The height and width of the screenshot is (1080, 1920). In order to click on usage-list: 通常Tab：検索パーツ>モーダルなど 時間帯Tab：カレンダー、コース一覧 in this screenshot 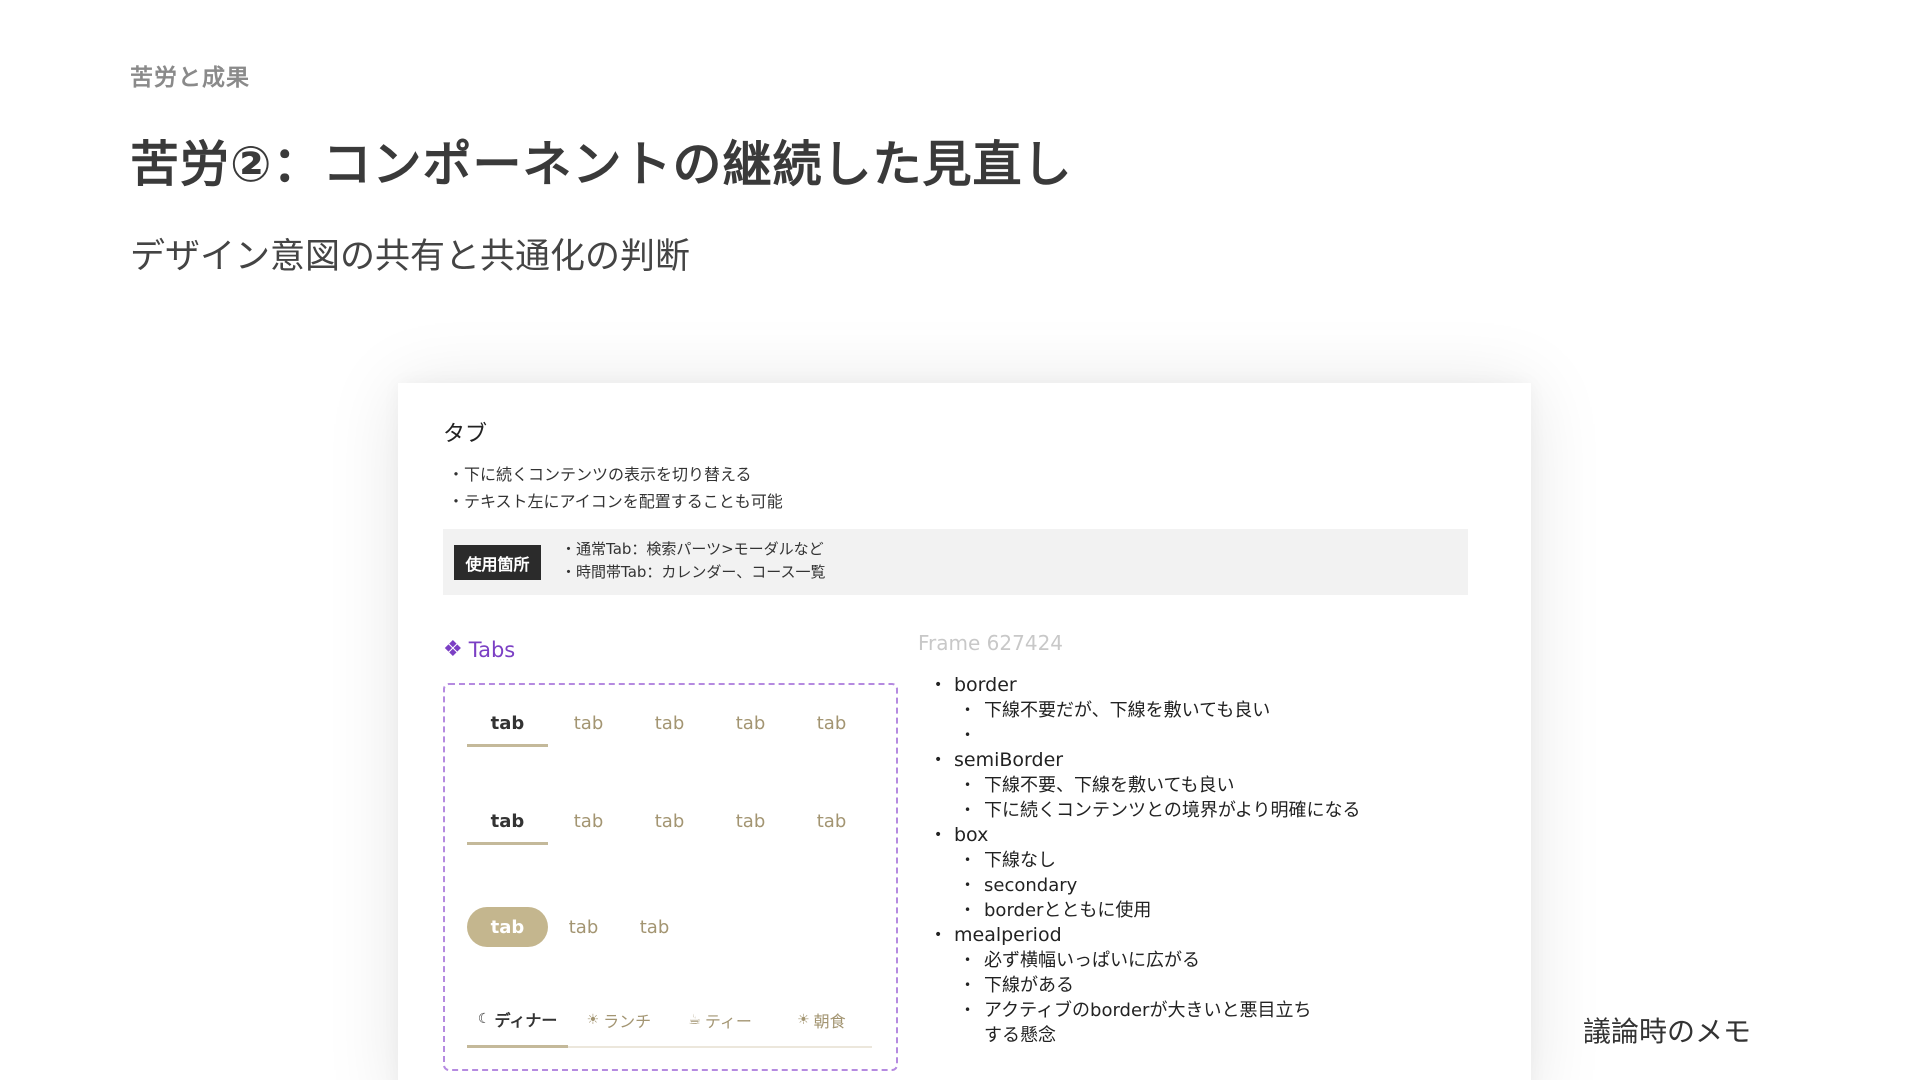, I will do `click(693, 561)`.